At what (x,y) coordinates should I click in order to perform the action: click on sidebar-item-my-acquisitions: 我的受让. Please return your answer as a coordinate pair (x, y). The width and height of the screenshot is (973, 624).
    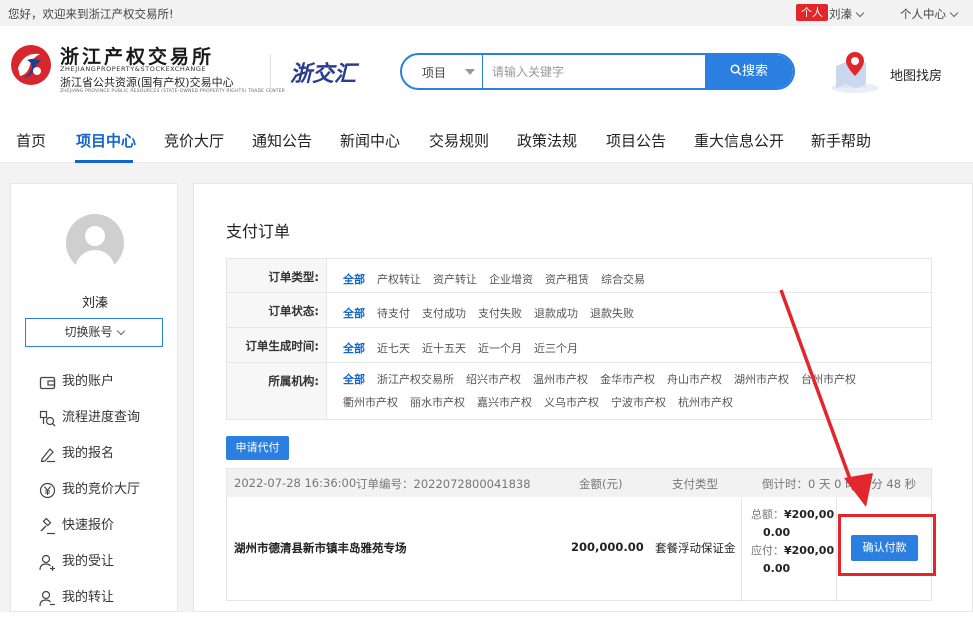
    Looking at the image, I should click on (89, 570).